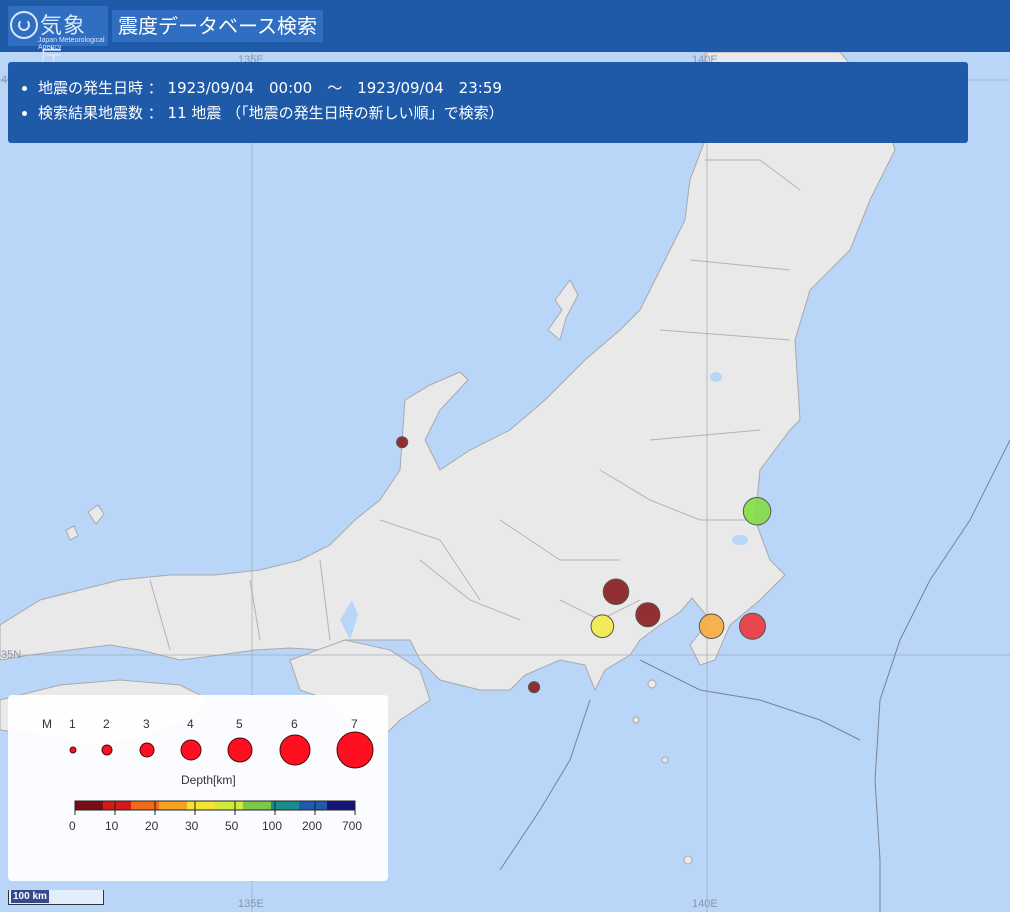  What do you see at coordinates (240, 750) in the screenshot?
I see `mag-5-circle` at bounding box center [240, 750].